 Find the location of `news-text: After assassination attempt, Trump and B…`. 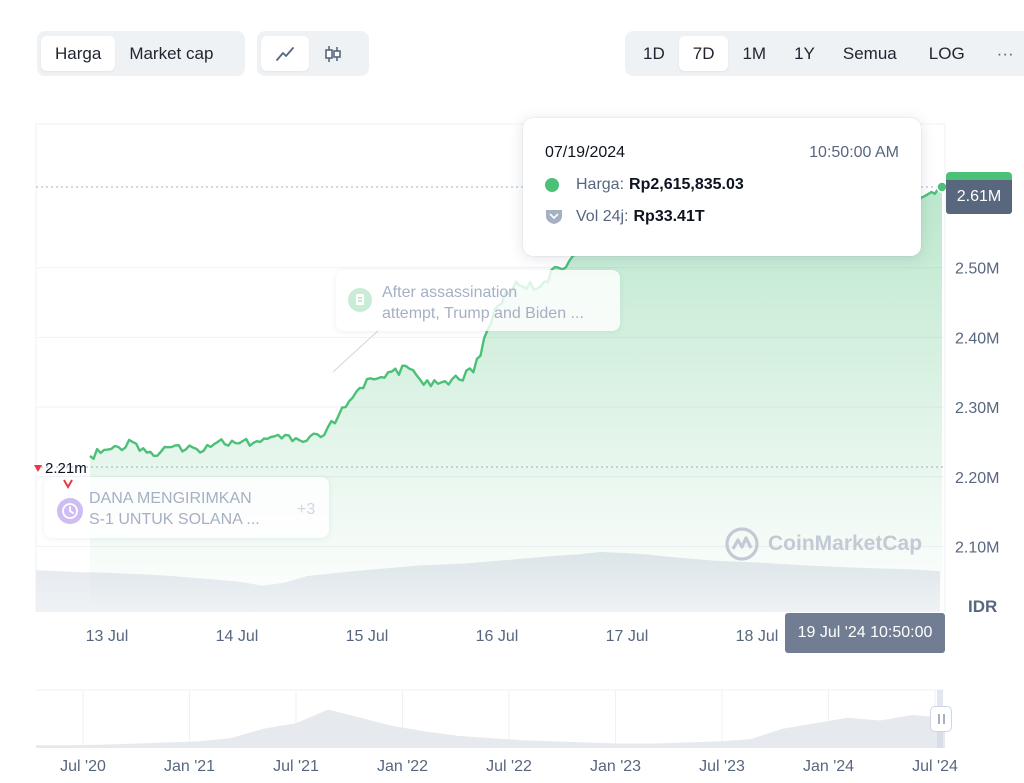

news-text: After assassination attempt, Trump and B… is located at coordinates (483, 303).